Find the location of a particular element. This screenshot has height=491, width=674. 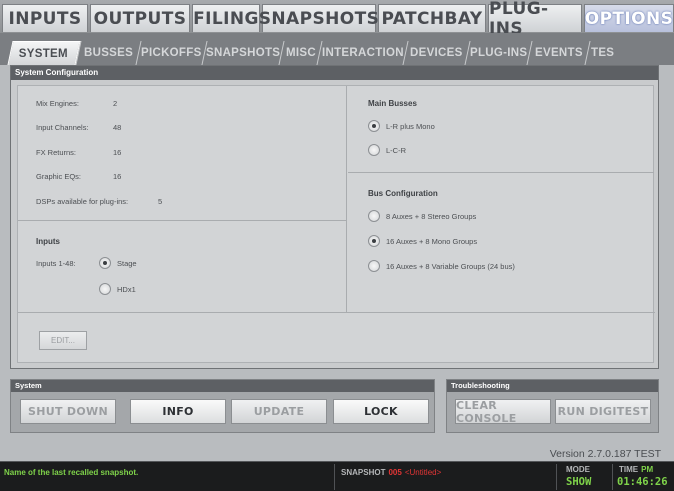

panel-title: System Configuration is located at coordinates (334, 73).